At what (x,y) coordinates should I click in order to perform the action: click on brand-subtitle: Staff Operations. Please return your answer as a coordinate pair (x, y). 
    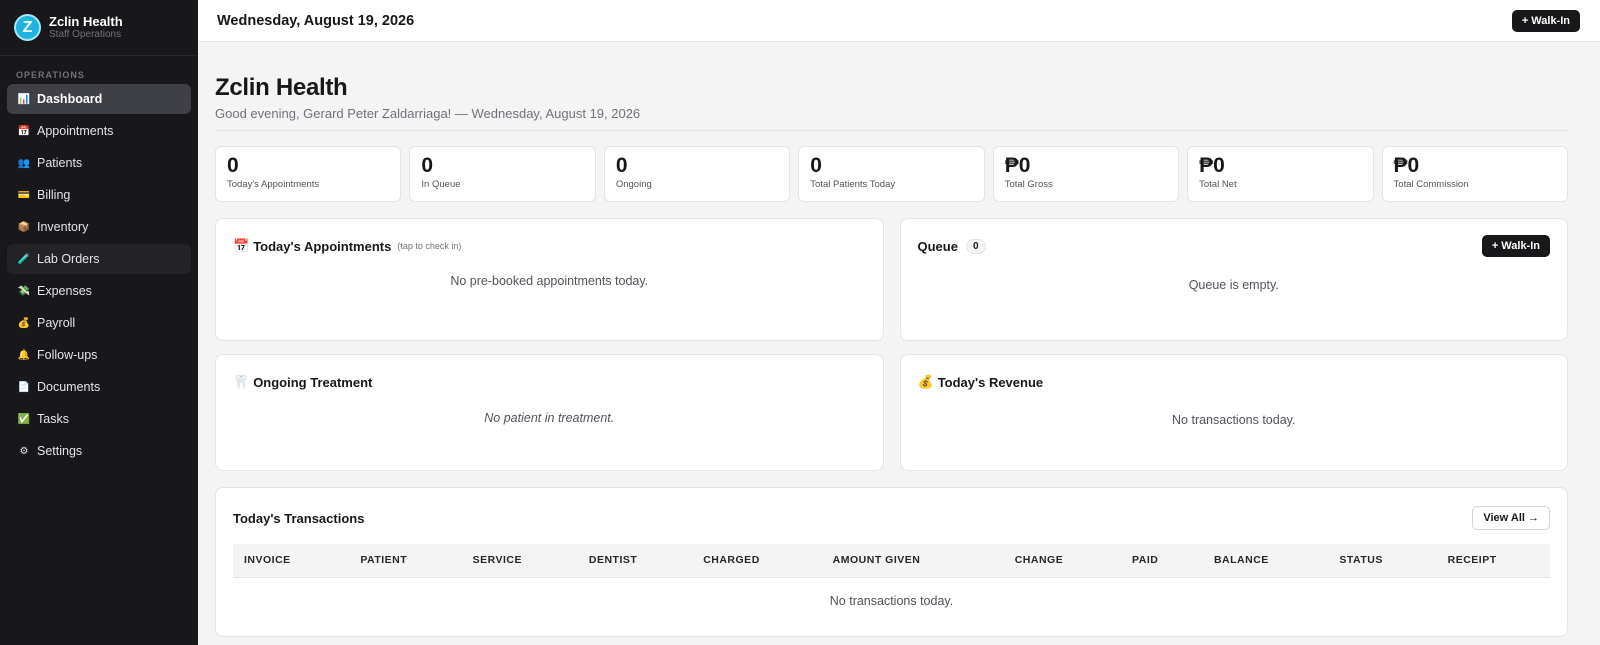
    Looking at the image, I should click on (85, 34).